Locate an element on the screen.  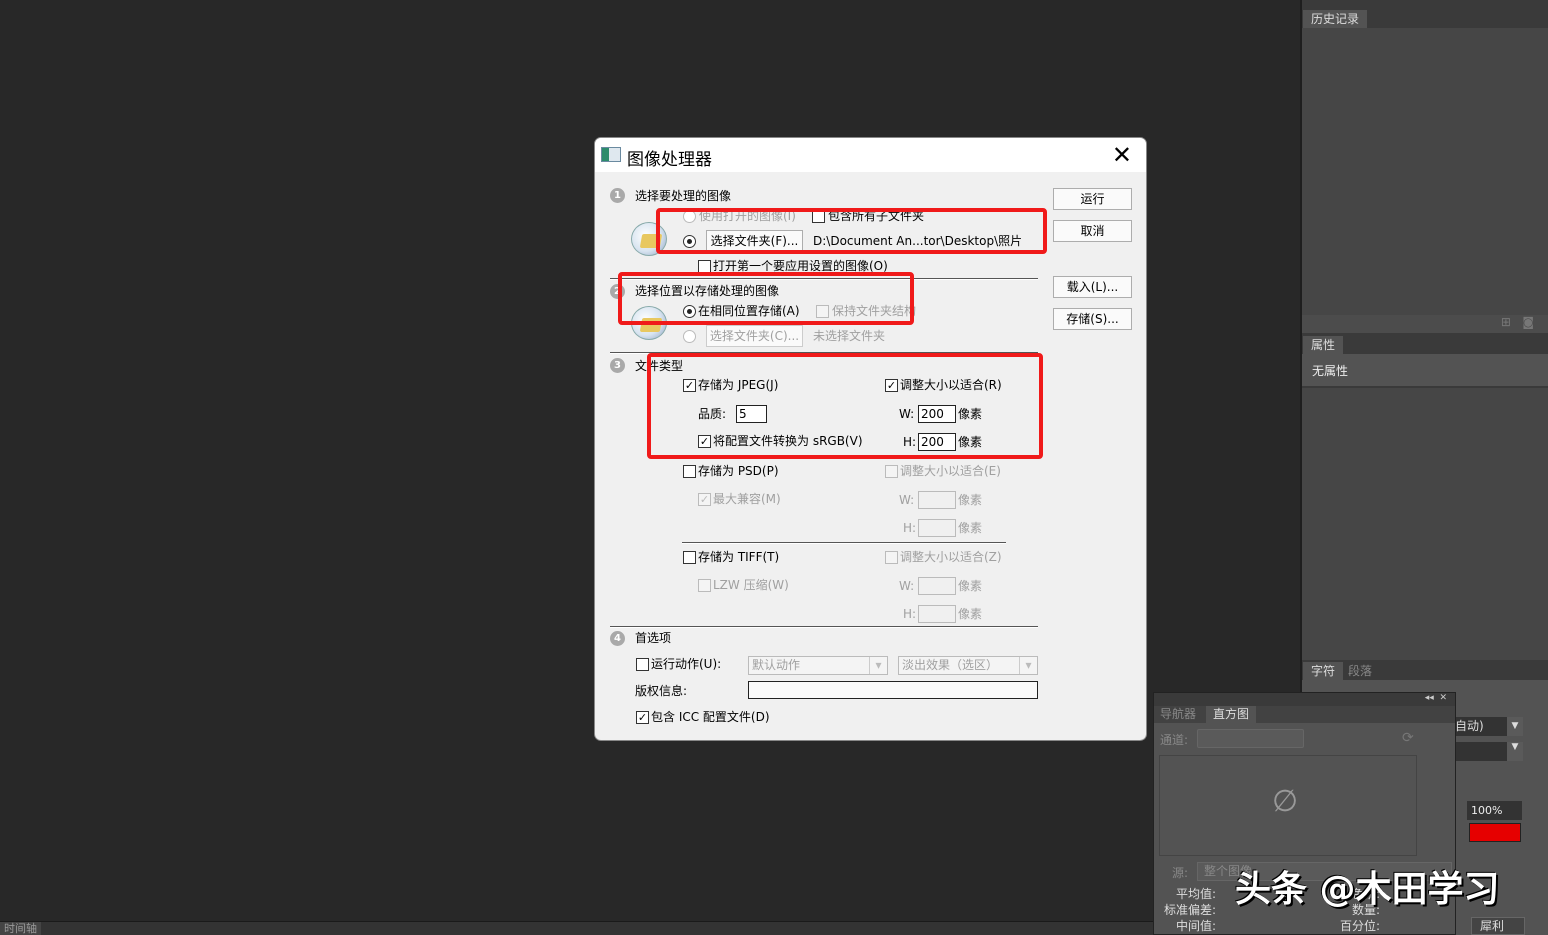
tab-timeline: 时间轴 is located at coordinates (20, 928).